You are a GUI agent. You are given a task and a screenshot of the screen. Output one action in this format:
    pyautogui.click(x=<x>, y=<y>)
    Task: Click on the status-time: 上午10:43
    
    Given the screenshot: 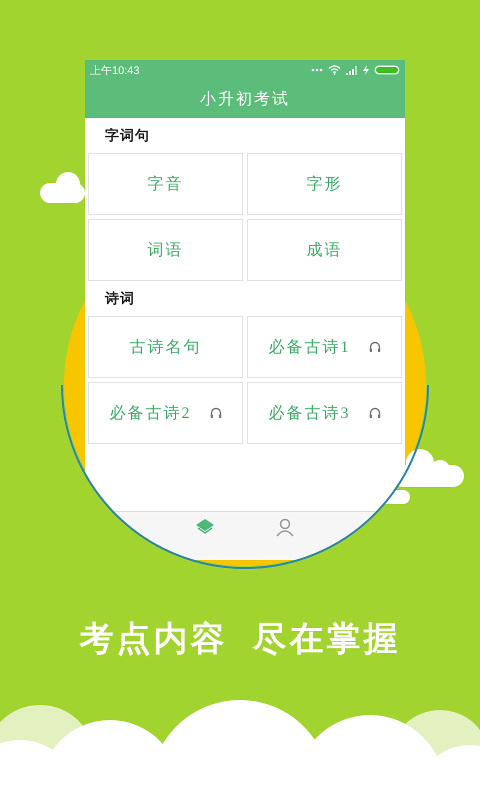 What is the action you would take?
    pyautogui.click(x=115, y=71)
    